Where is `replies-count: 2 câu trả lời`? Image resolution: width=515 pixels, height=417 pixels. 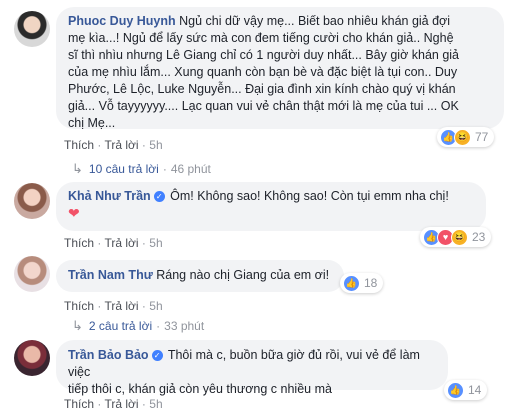
replies-count: 2 câu trả lời is located at coordinates (120, 326).